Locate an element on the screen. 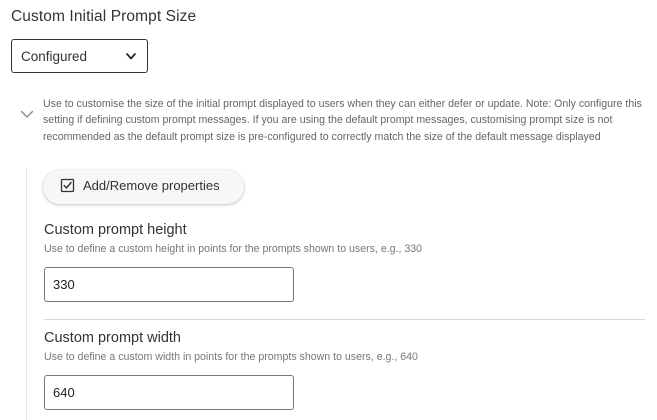  add-remove-label: Add/Remove properties is located at coordinates (151, 185).